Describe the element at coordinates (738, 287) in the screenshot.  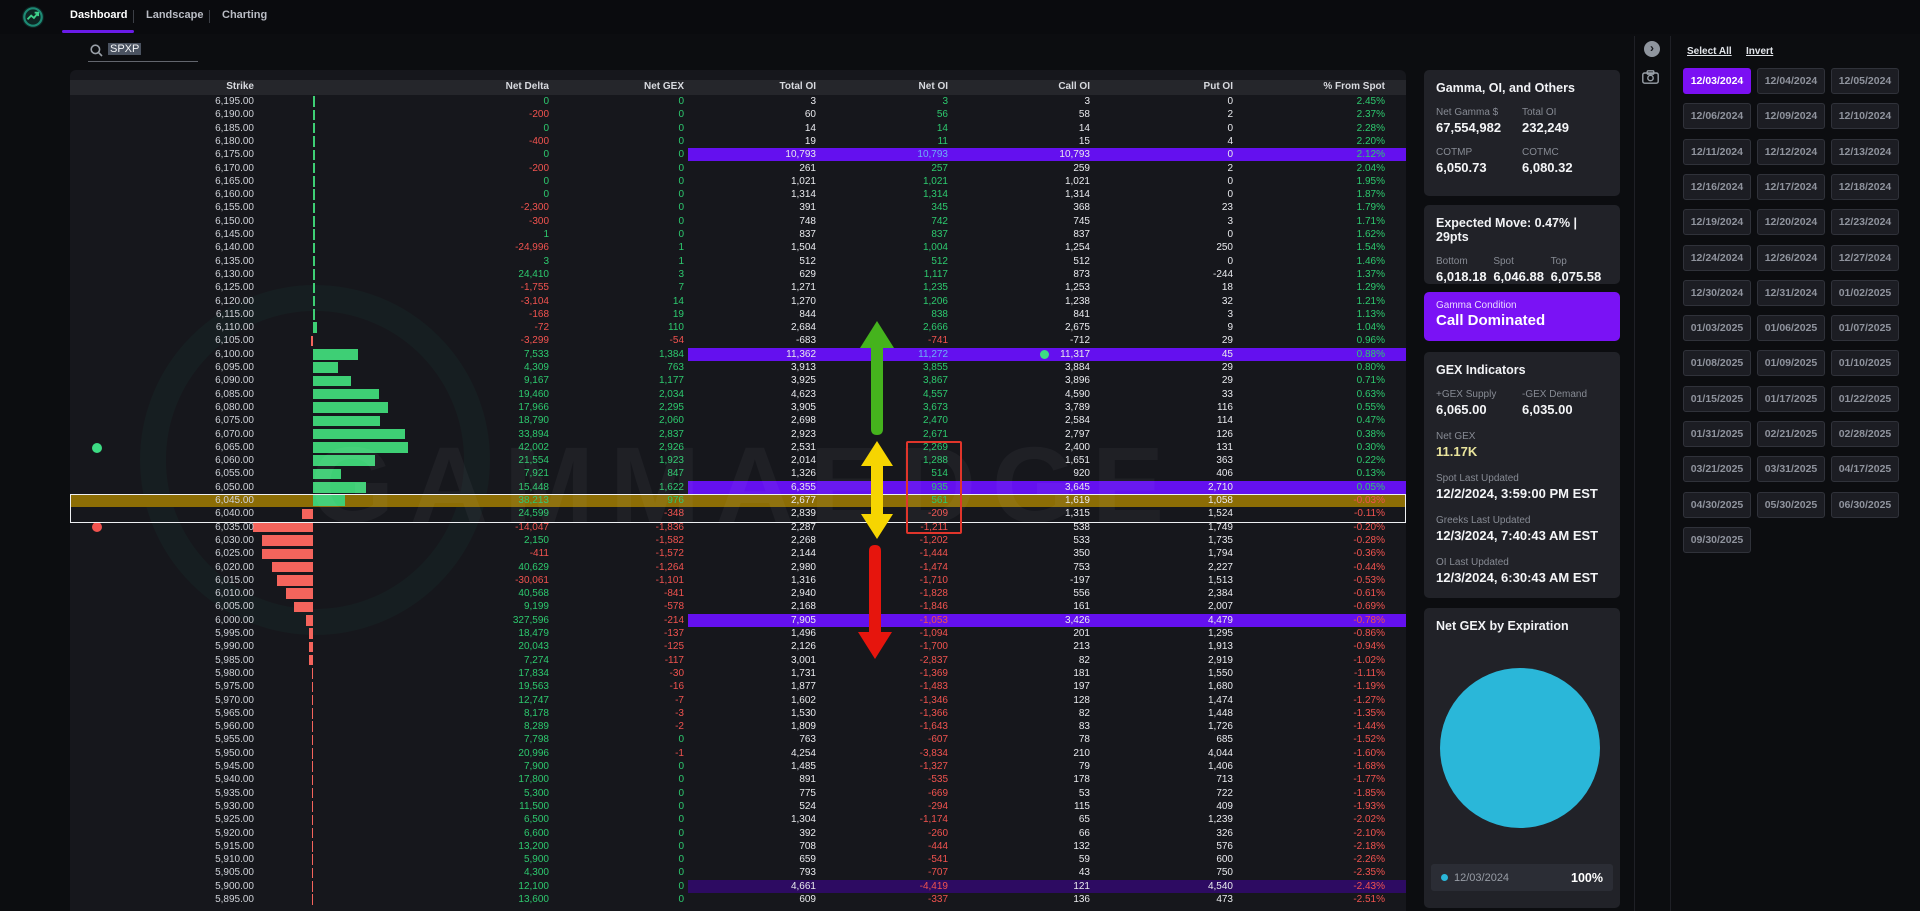
I see `table-row: 6,125.00 -1,755 7 1,271 1,235 1,253 18 1.29%` at that location.